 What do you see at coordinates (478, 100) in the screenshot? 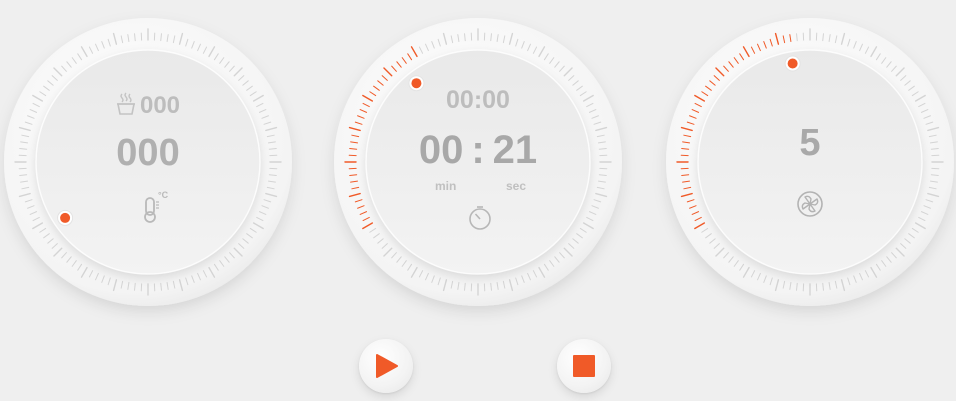
I see `set-time: 00:00` at bounding box center [478, 100].